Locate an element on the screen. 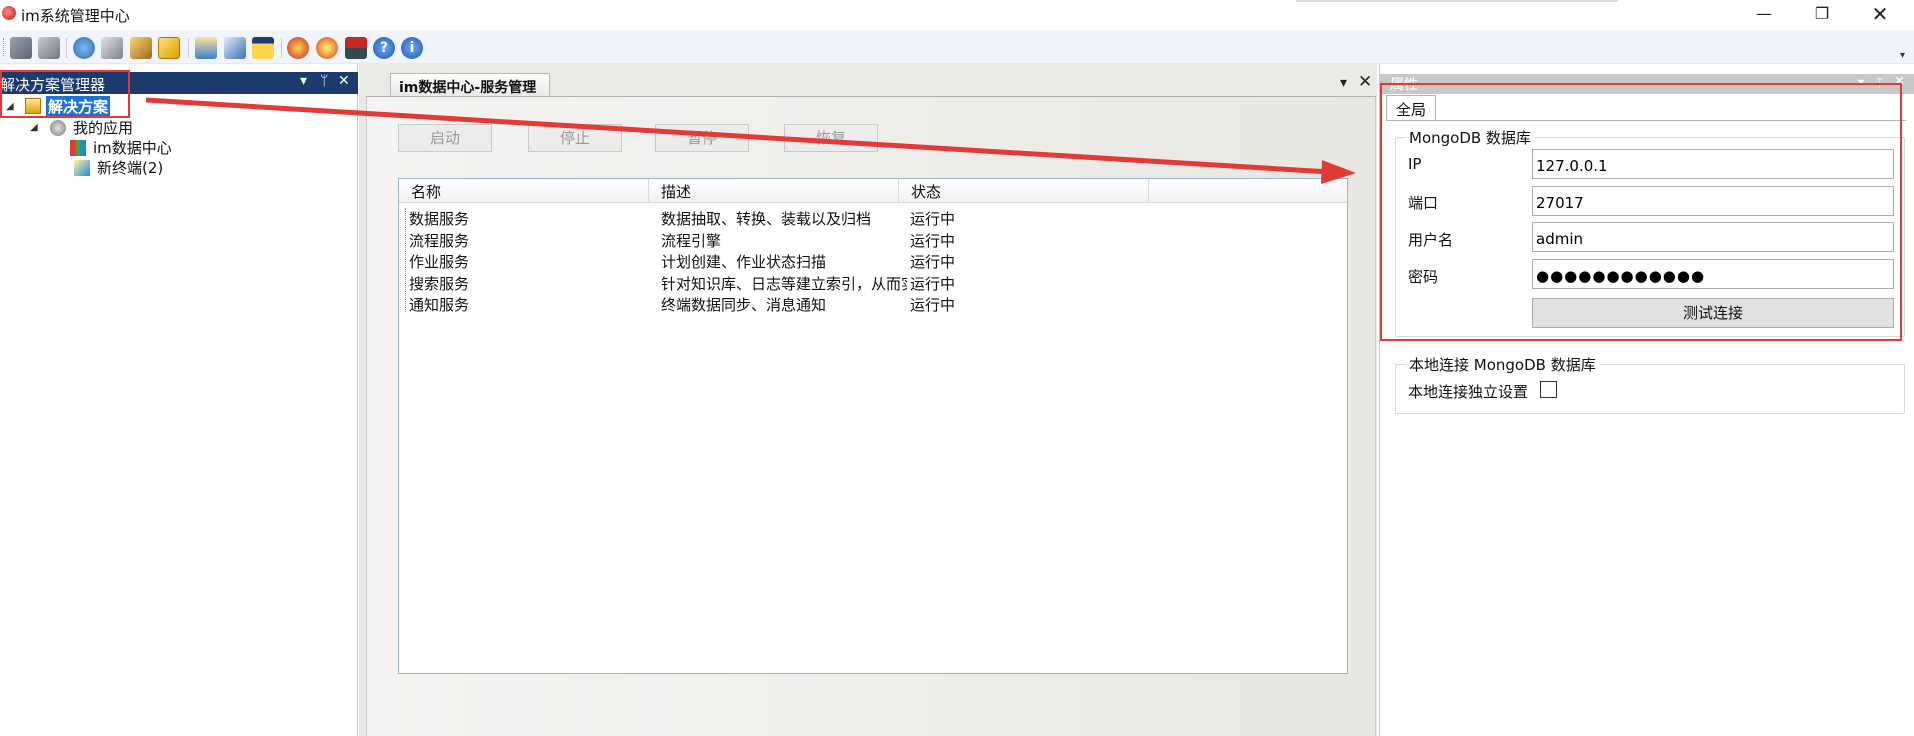 The image size is (1914, 736). cell-description: 流程引擎 is located at coordinates (691, 241).